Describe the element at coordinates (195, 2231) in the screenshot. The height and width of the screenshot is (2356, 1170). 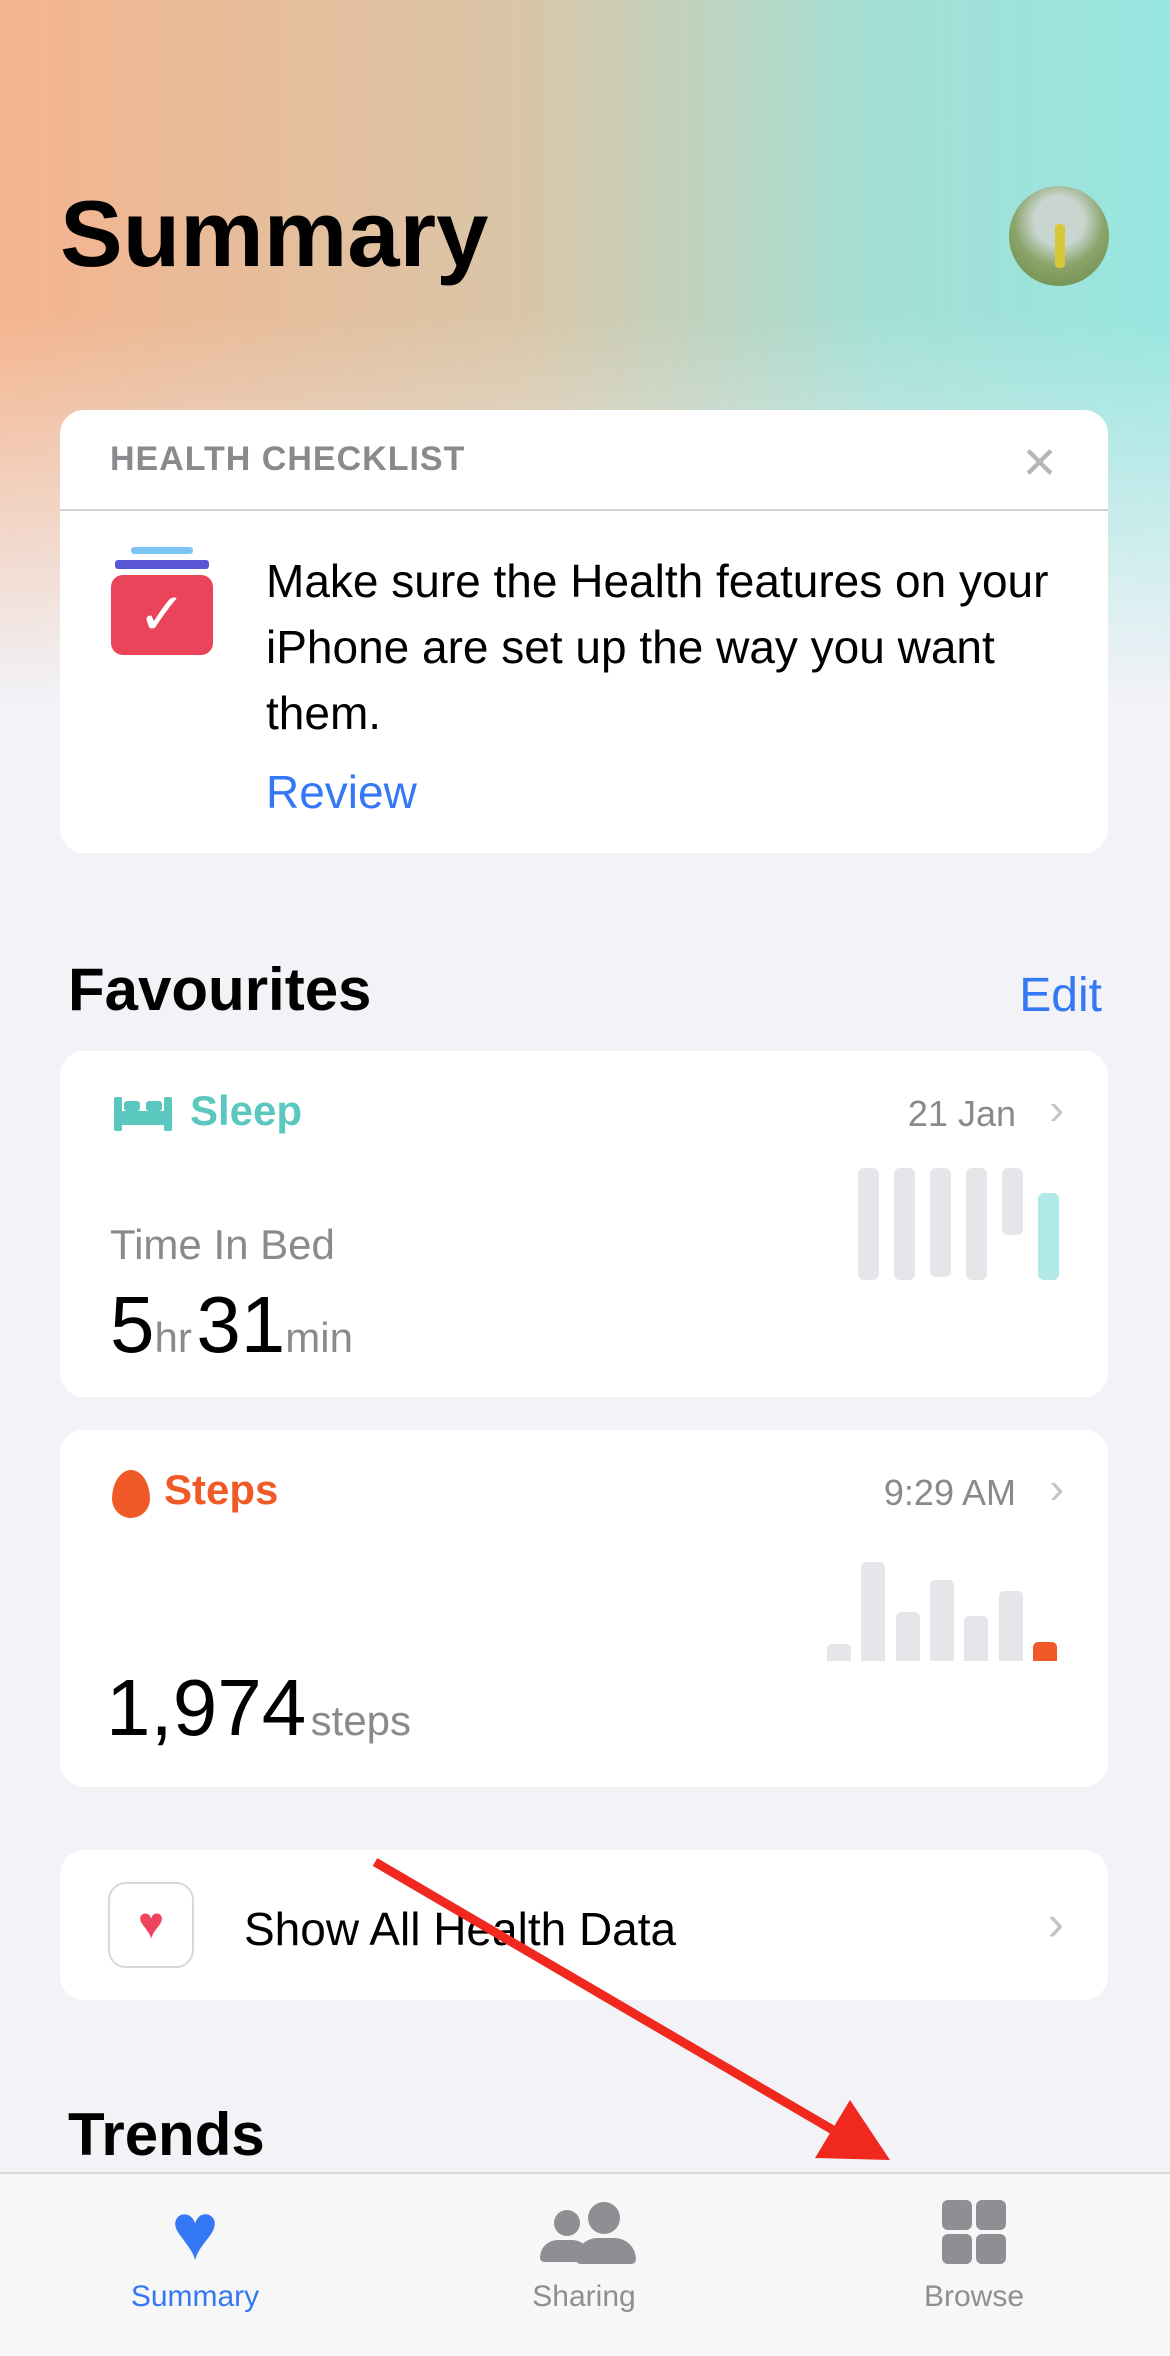
I see `heart-icon: ♥` at that location.